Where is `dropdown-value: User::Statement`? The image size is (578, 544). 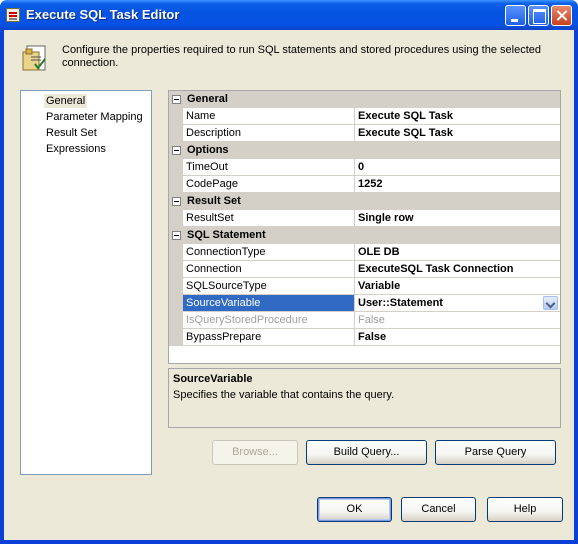 dropdown-value: User::Statement is located at coordinates (400, 303).